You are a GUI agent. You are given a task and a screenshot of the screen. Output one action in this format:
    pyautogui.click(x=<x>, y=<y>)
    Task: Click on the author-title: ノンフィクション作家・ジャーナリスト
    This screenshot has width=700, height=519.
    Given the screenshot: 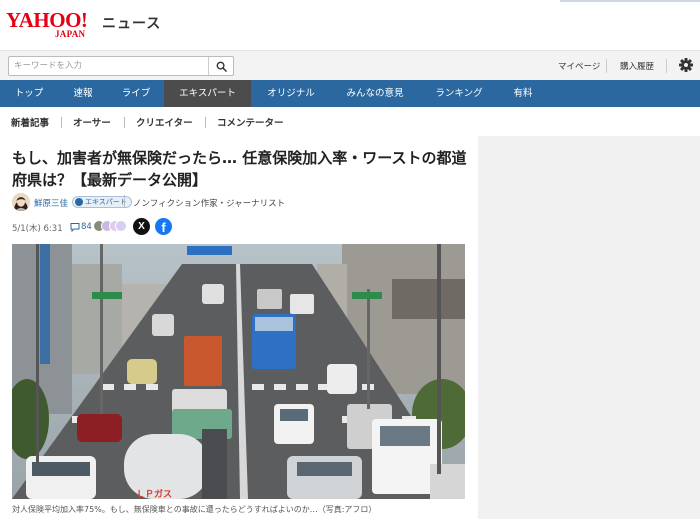 What is the action you would take?
    pyautogui.click(x=209, y=204)
    